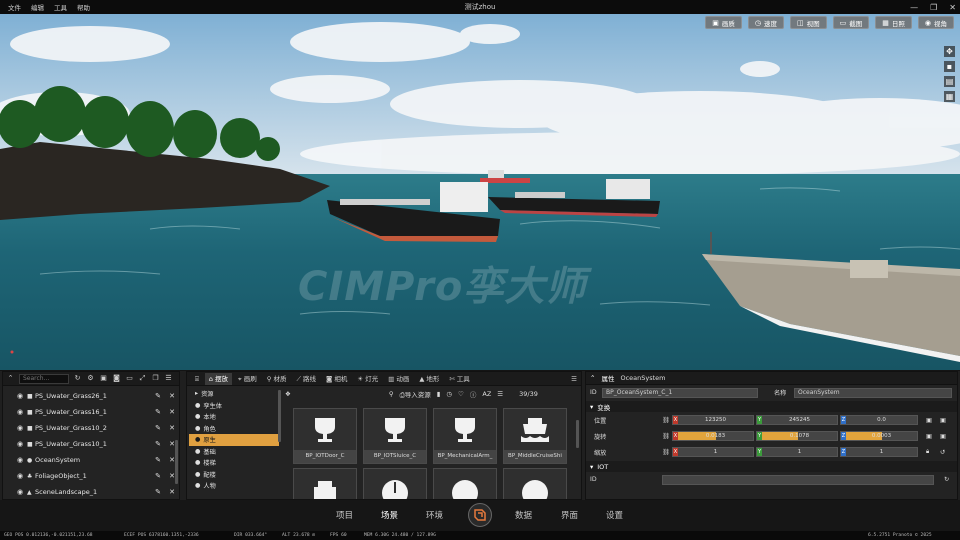 This screenshot has width=960, height=540. What do you see at coordinates (879, 420) in the screenshot?
I see `position-z-field: Z 0.0` at bounding box center [879, 420].